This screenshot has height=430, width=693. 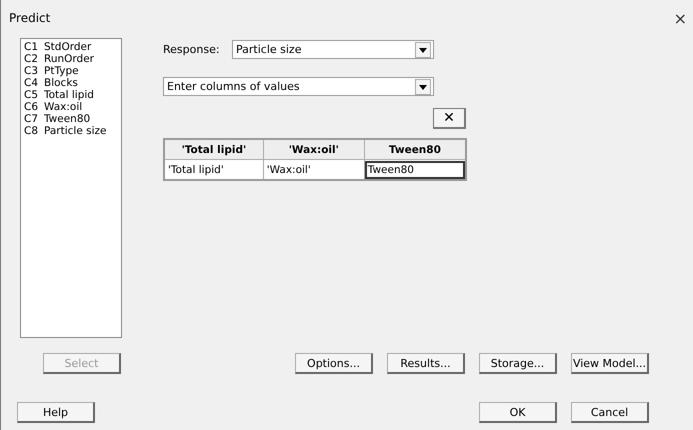 I want to click on column-name: Wax:oil, so click(x=63, y=107).